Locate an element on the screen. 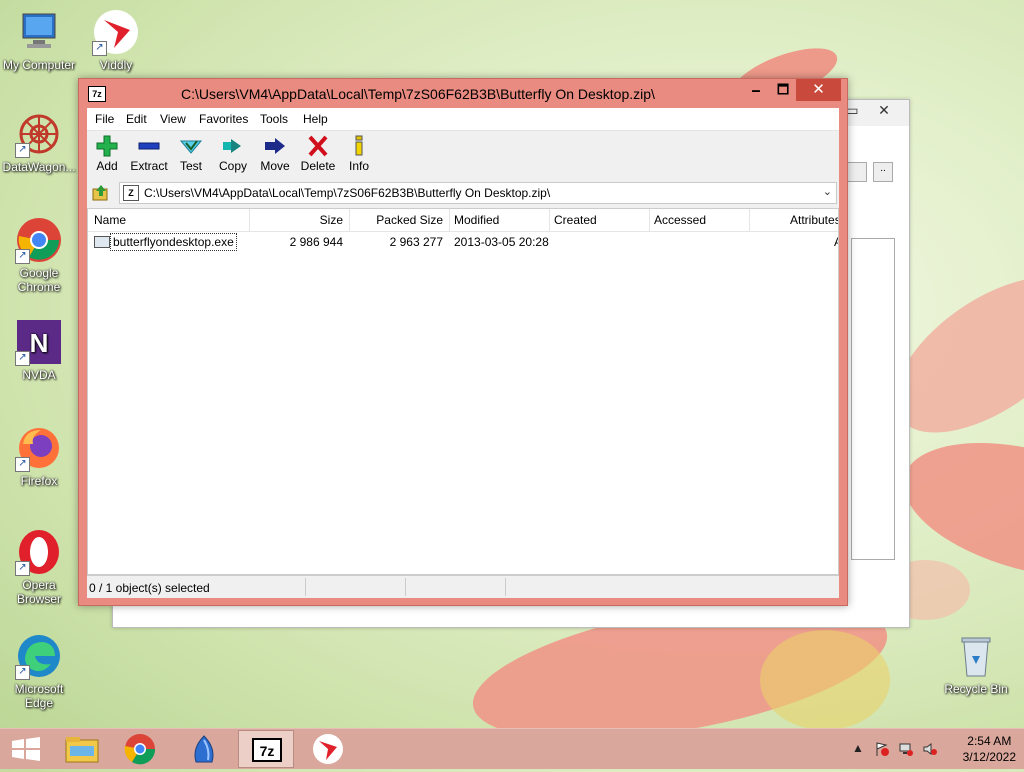 The image size is (1024, 772). delete-label: Delete is located at coordinates (318, 166).